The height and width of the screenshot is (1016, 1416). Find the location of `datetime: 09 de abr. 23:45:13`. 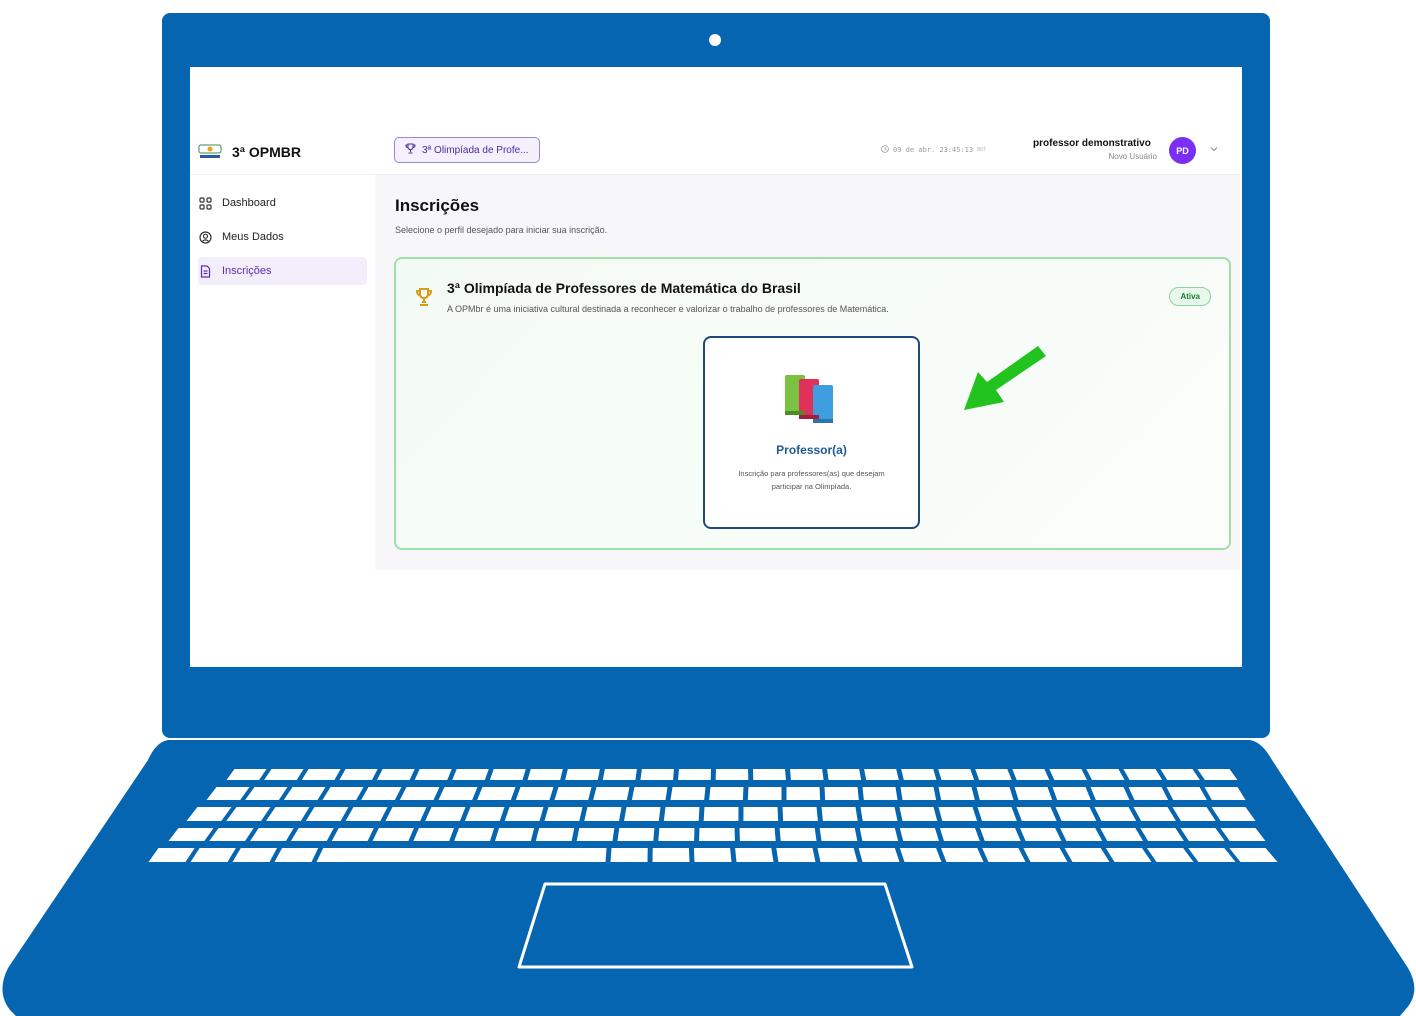

datetime: 09 de abr. 23:45:13 is located at coordinates (933, 150).